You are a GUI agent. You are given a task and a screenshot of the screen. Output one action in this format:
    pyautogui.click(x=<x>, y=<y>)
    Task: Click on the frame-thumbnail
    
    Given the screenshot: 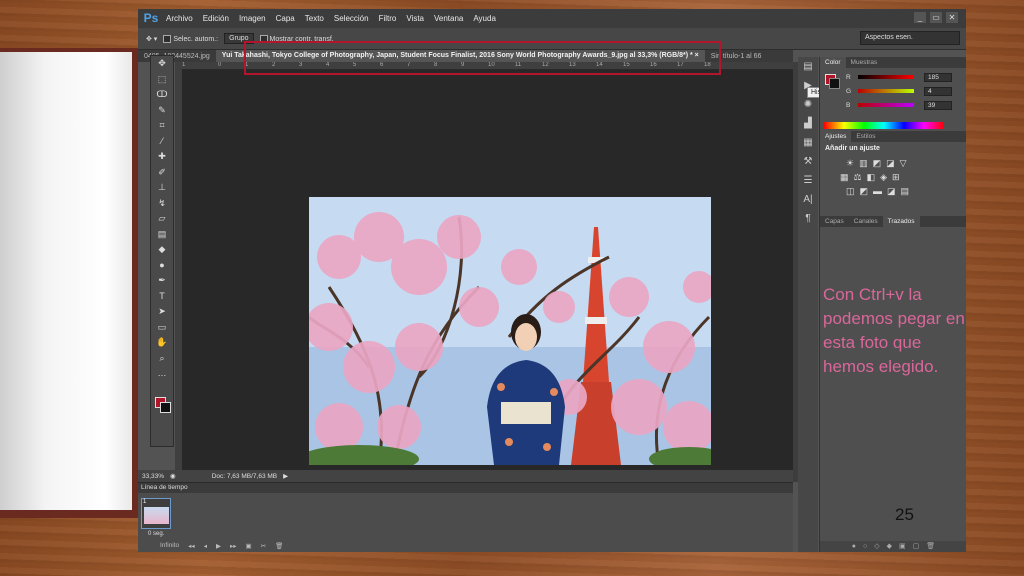 What is the action you would take?
    pyautogui.click(x=156, y=515)
    